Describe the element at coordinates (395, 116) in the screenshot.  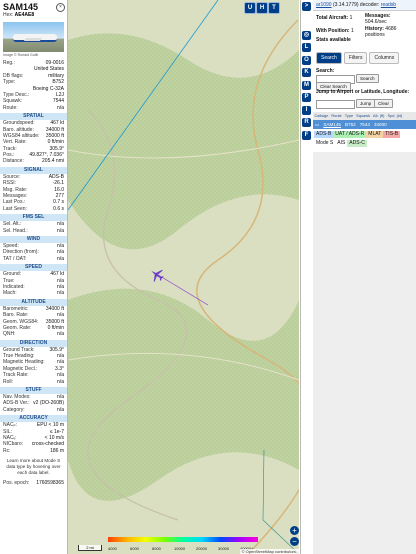
I see `column-header: Spd. (kt)` at that location.